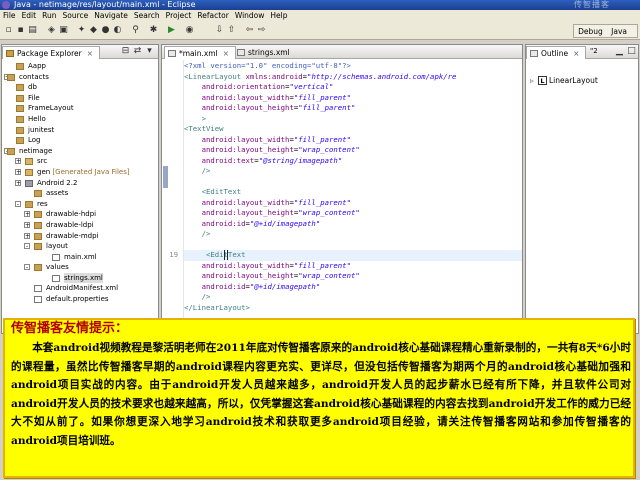  What do you see at coordinates (63, 30) in the screenshot?
I see `avd-manager-icon: ▣` at bounding box center [63, 30].